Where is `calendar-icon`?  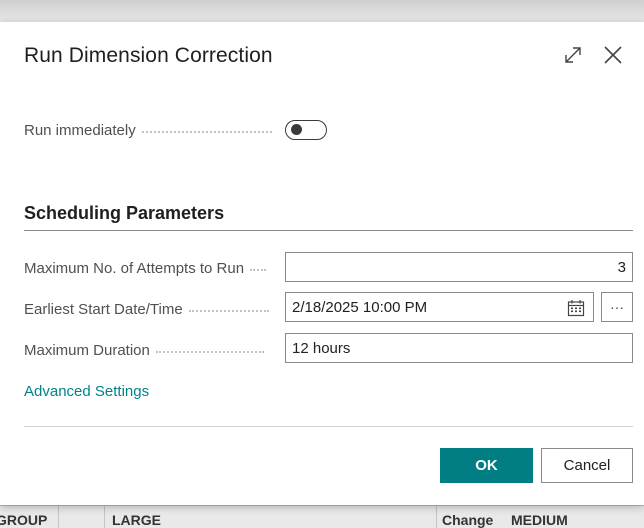 calendar-icon is located at coordinates (576, 308).